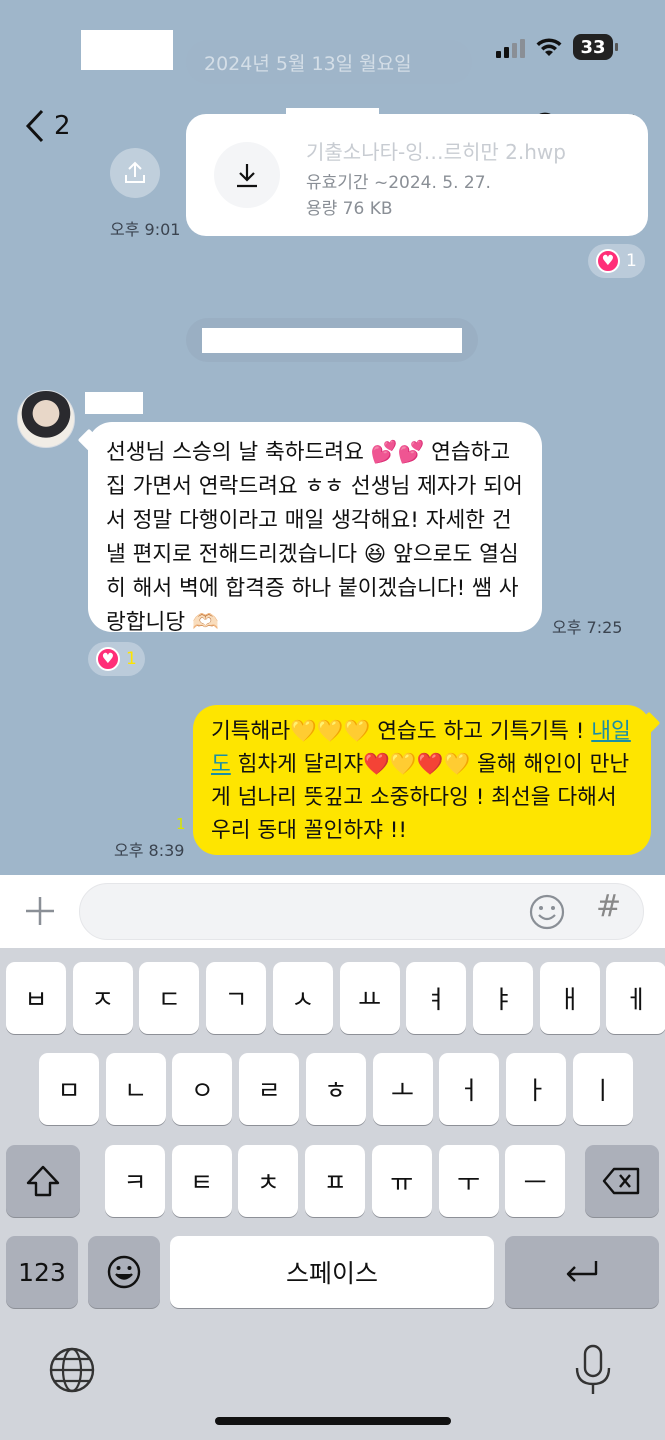 This screenshot has height=1440, width=665. I want to click on key-7-row3: ㅡ, so click(535, 1181).